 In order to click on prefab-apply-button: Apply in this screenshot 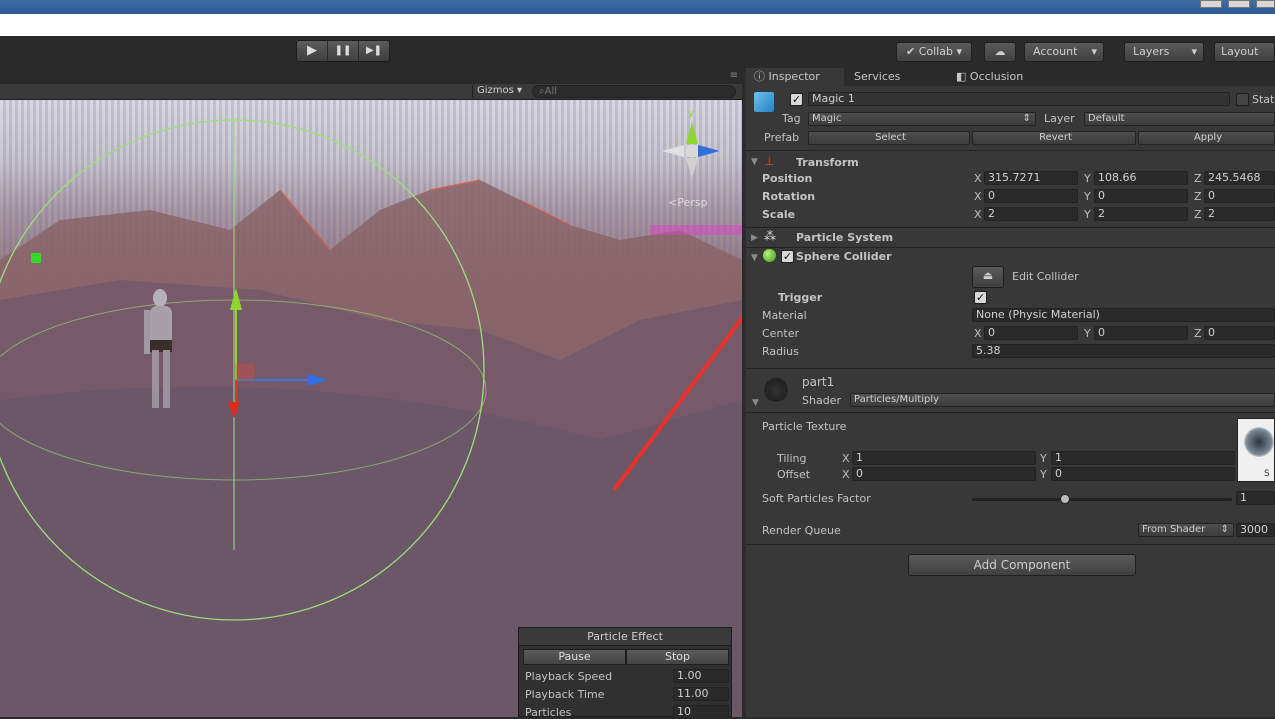, I will do `click(1206, 138)`.